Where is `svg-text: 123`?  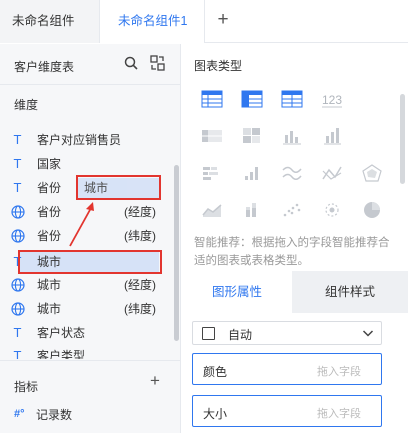 svg-text: 123 is located at coordinates (332, 100).